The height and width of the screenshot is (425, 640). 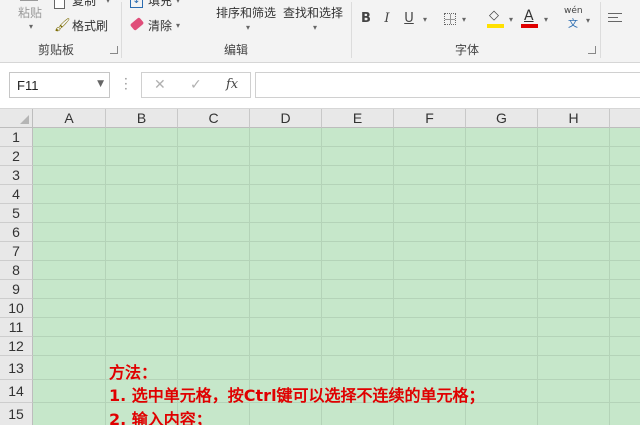 I want to click on select-all-icon, so click(x=24, y=119).